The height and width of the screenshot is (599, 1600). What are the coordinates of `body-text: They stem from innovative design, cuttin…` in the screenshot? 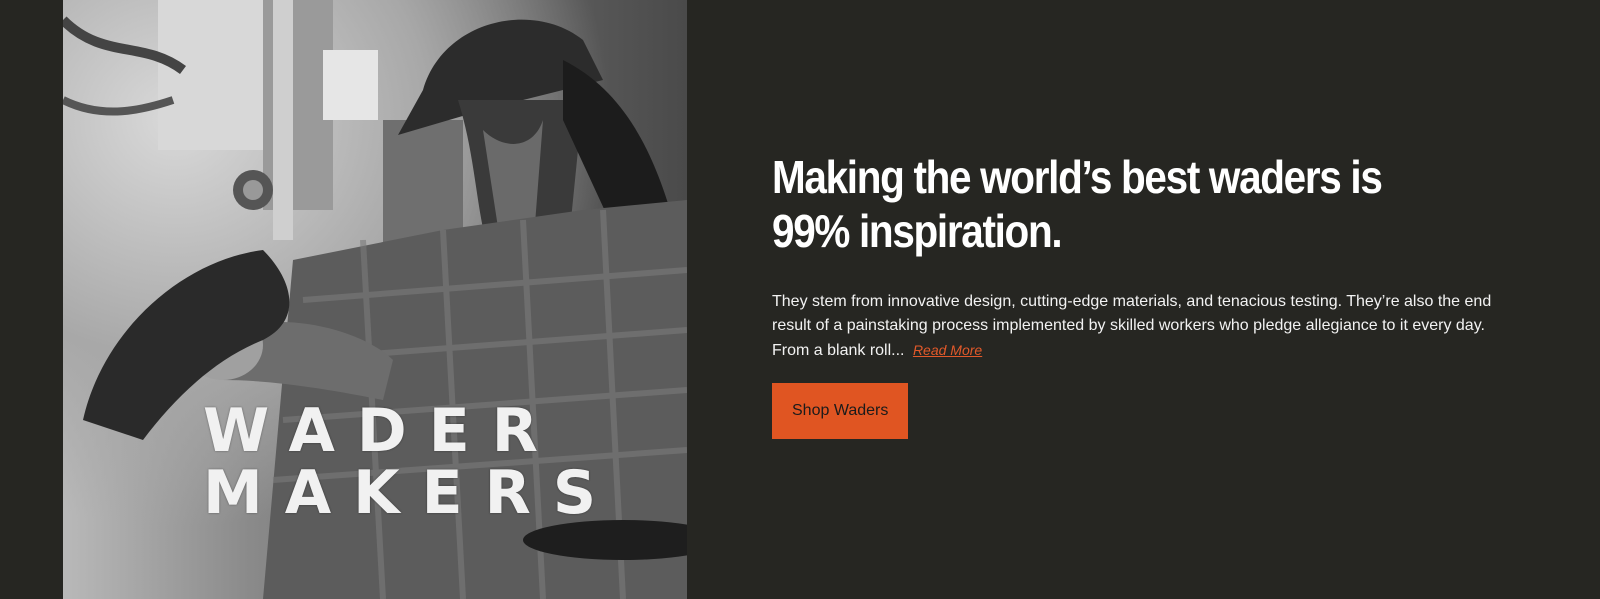 It's located at (1137, 326).